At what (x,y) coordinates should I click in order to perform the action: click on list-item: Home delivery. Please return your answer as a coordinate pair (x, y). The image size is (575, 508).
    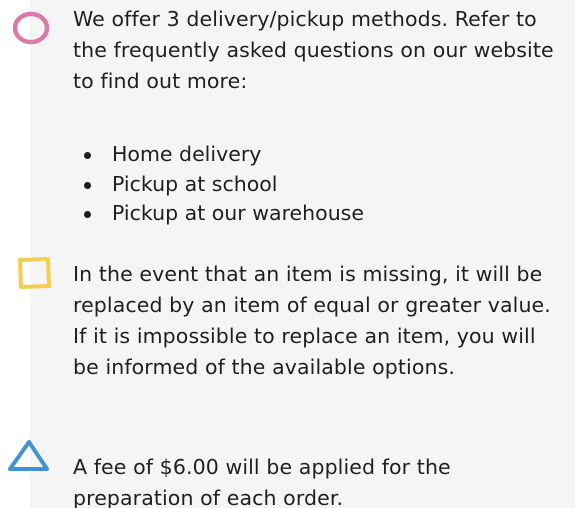
    Looking at the image, I should click on (221, 155).